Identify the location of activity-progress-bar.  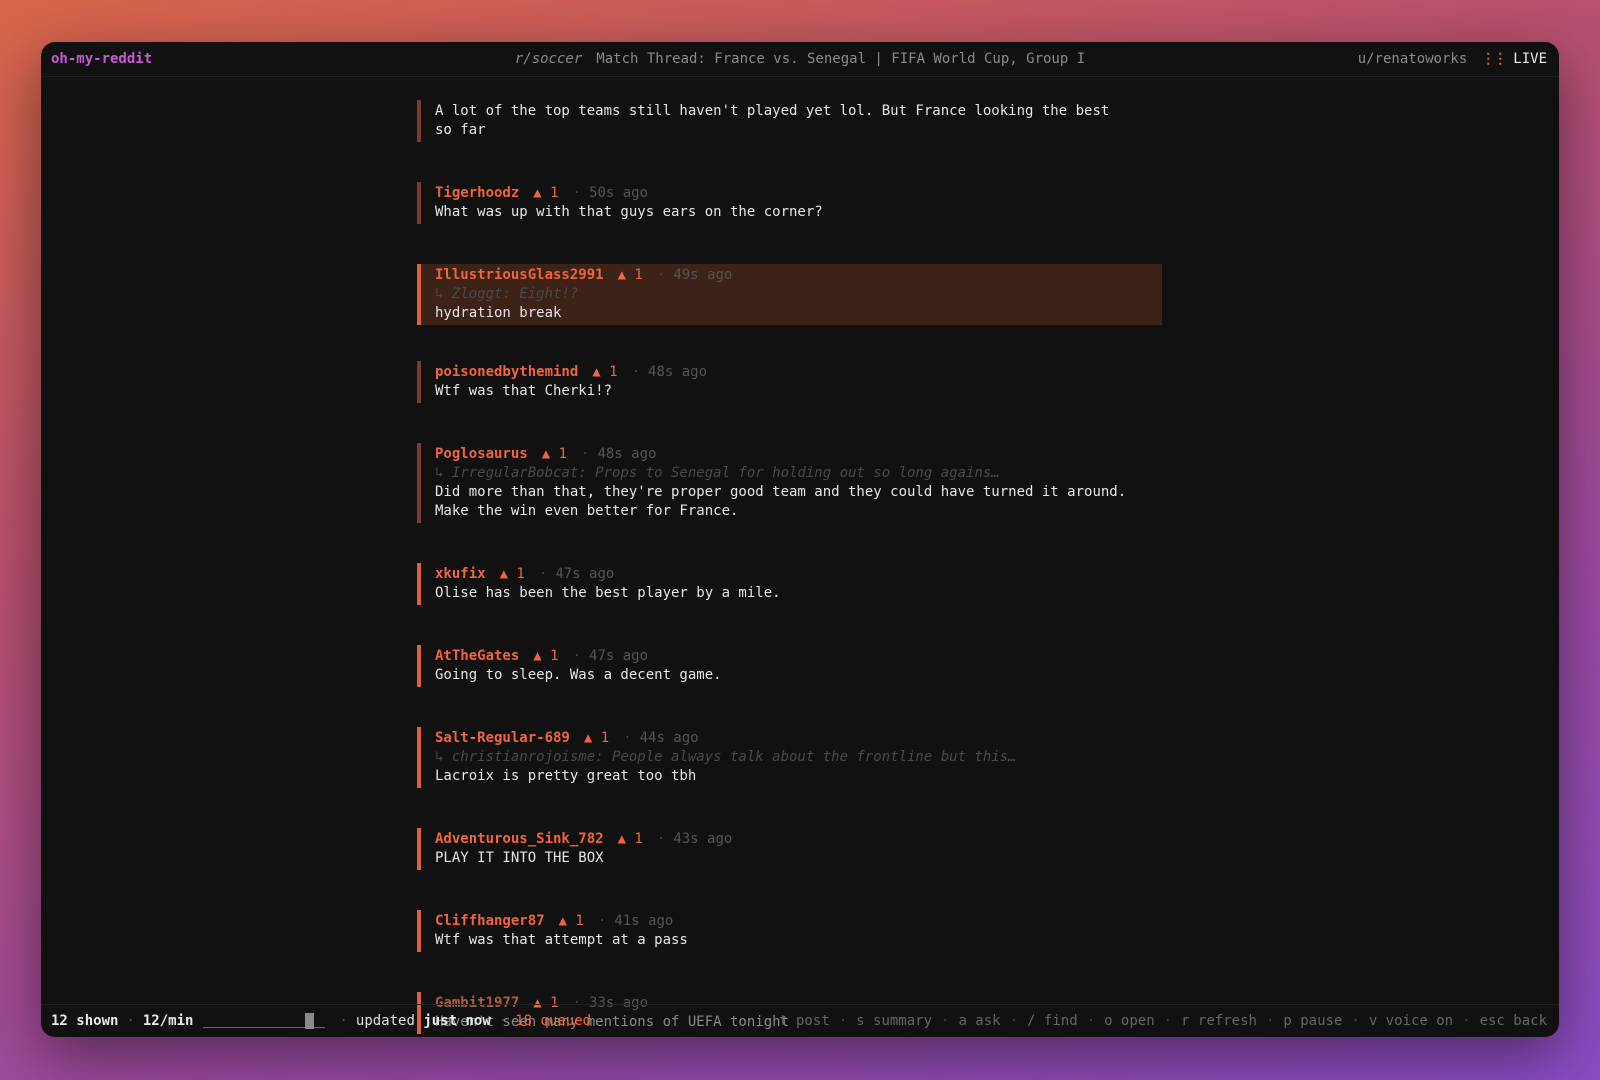
(264, 1021).